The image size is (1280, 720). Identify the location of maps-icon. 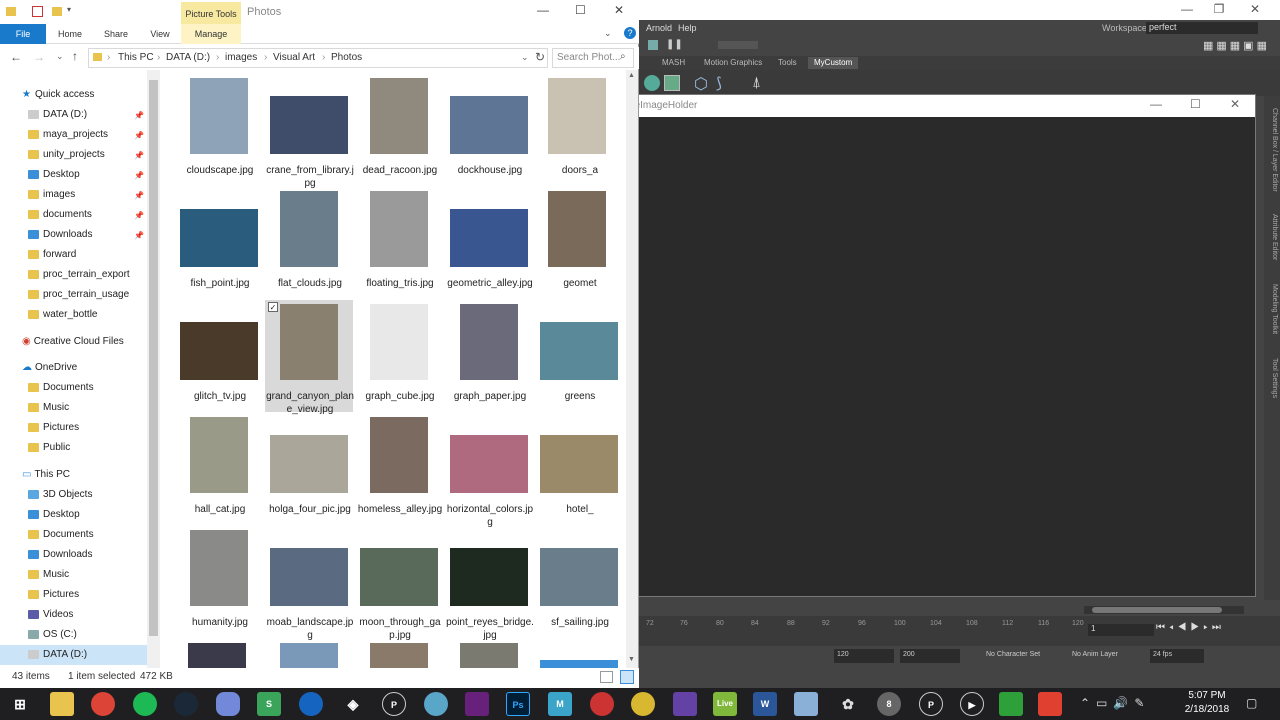
(311, 704).